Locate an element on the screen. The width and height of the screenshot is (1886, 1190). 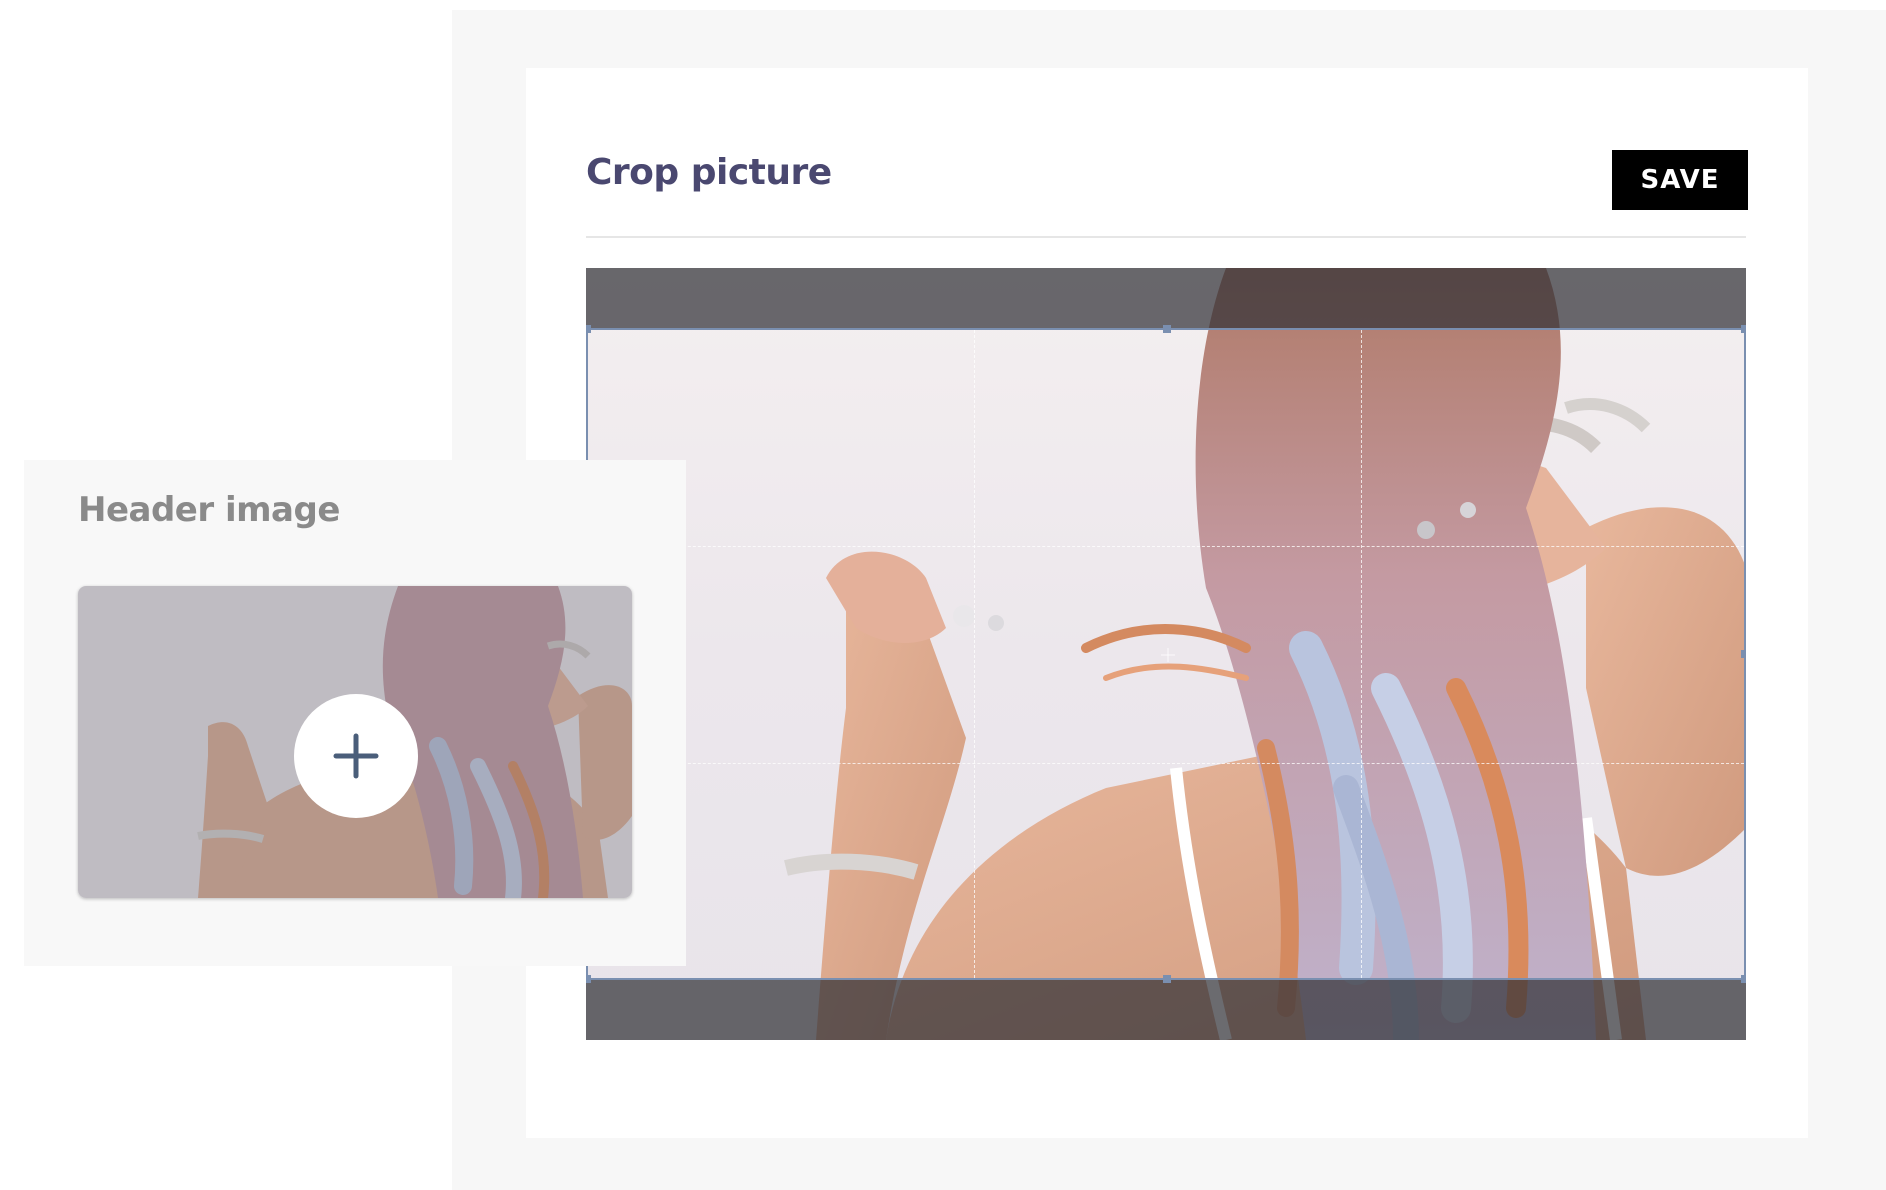
crop-handle-top-left is located at coordinates (588, 329).